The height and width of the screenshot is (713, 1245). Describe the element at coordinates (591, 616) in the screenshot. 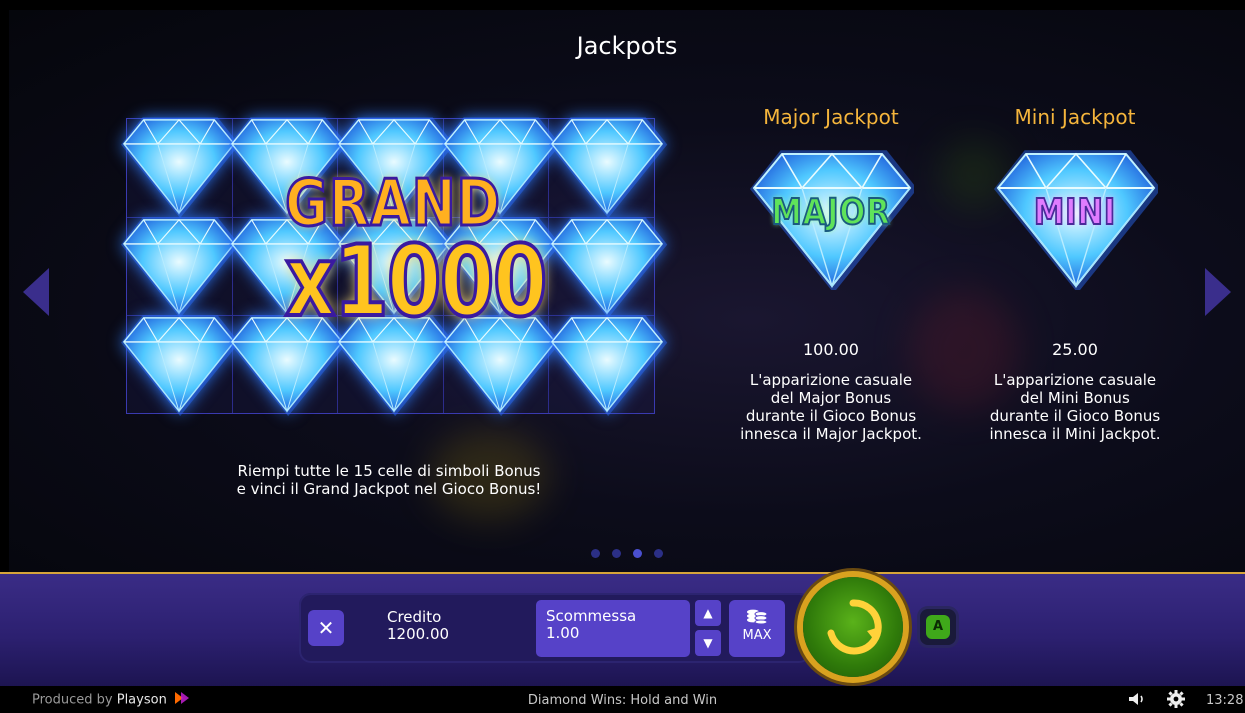

I see `bet-label: Scommessa` at that location.